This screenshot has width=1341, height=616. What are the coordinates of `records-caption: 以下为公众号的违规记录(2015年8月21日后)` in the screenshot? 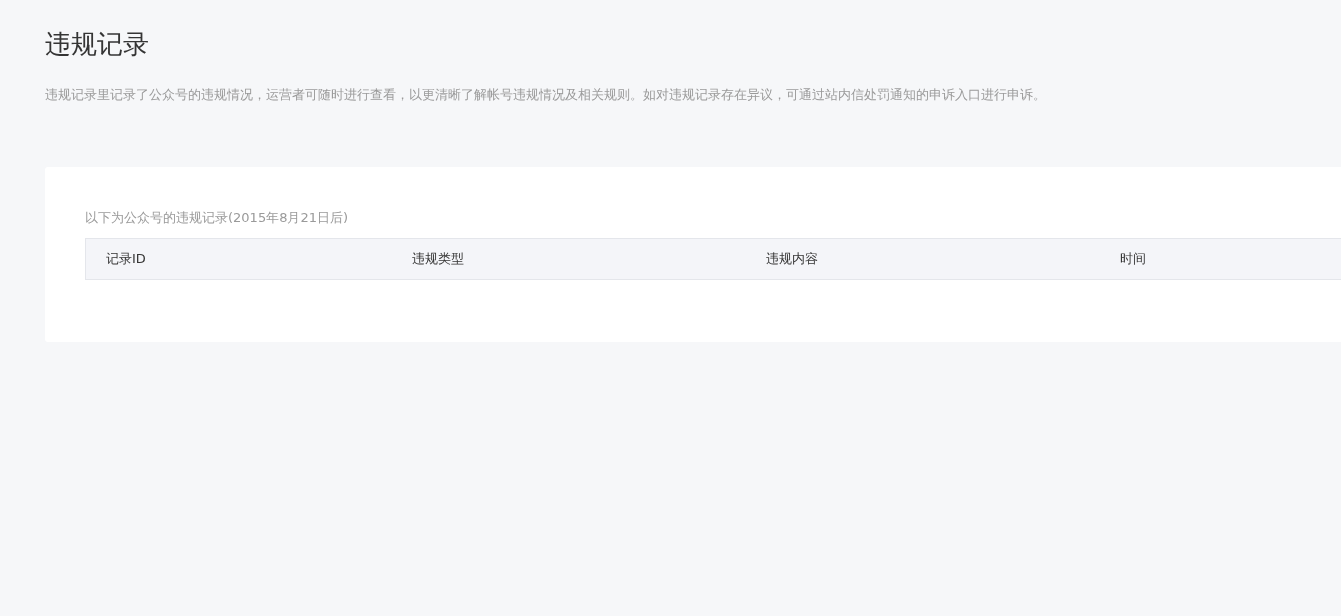 It's located at (217, 218).